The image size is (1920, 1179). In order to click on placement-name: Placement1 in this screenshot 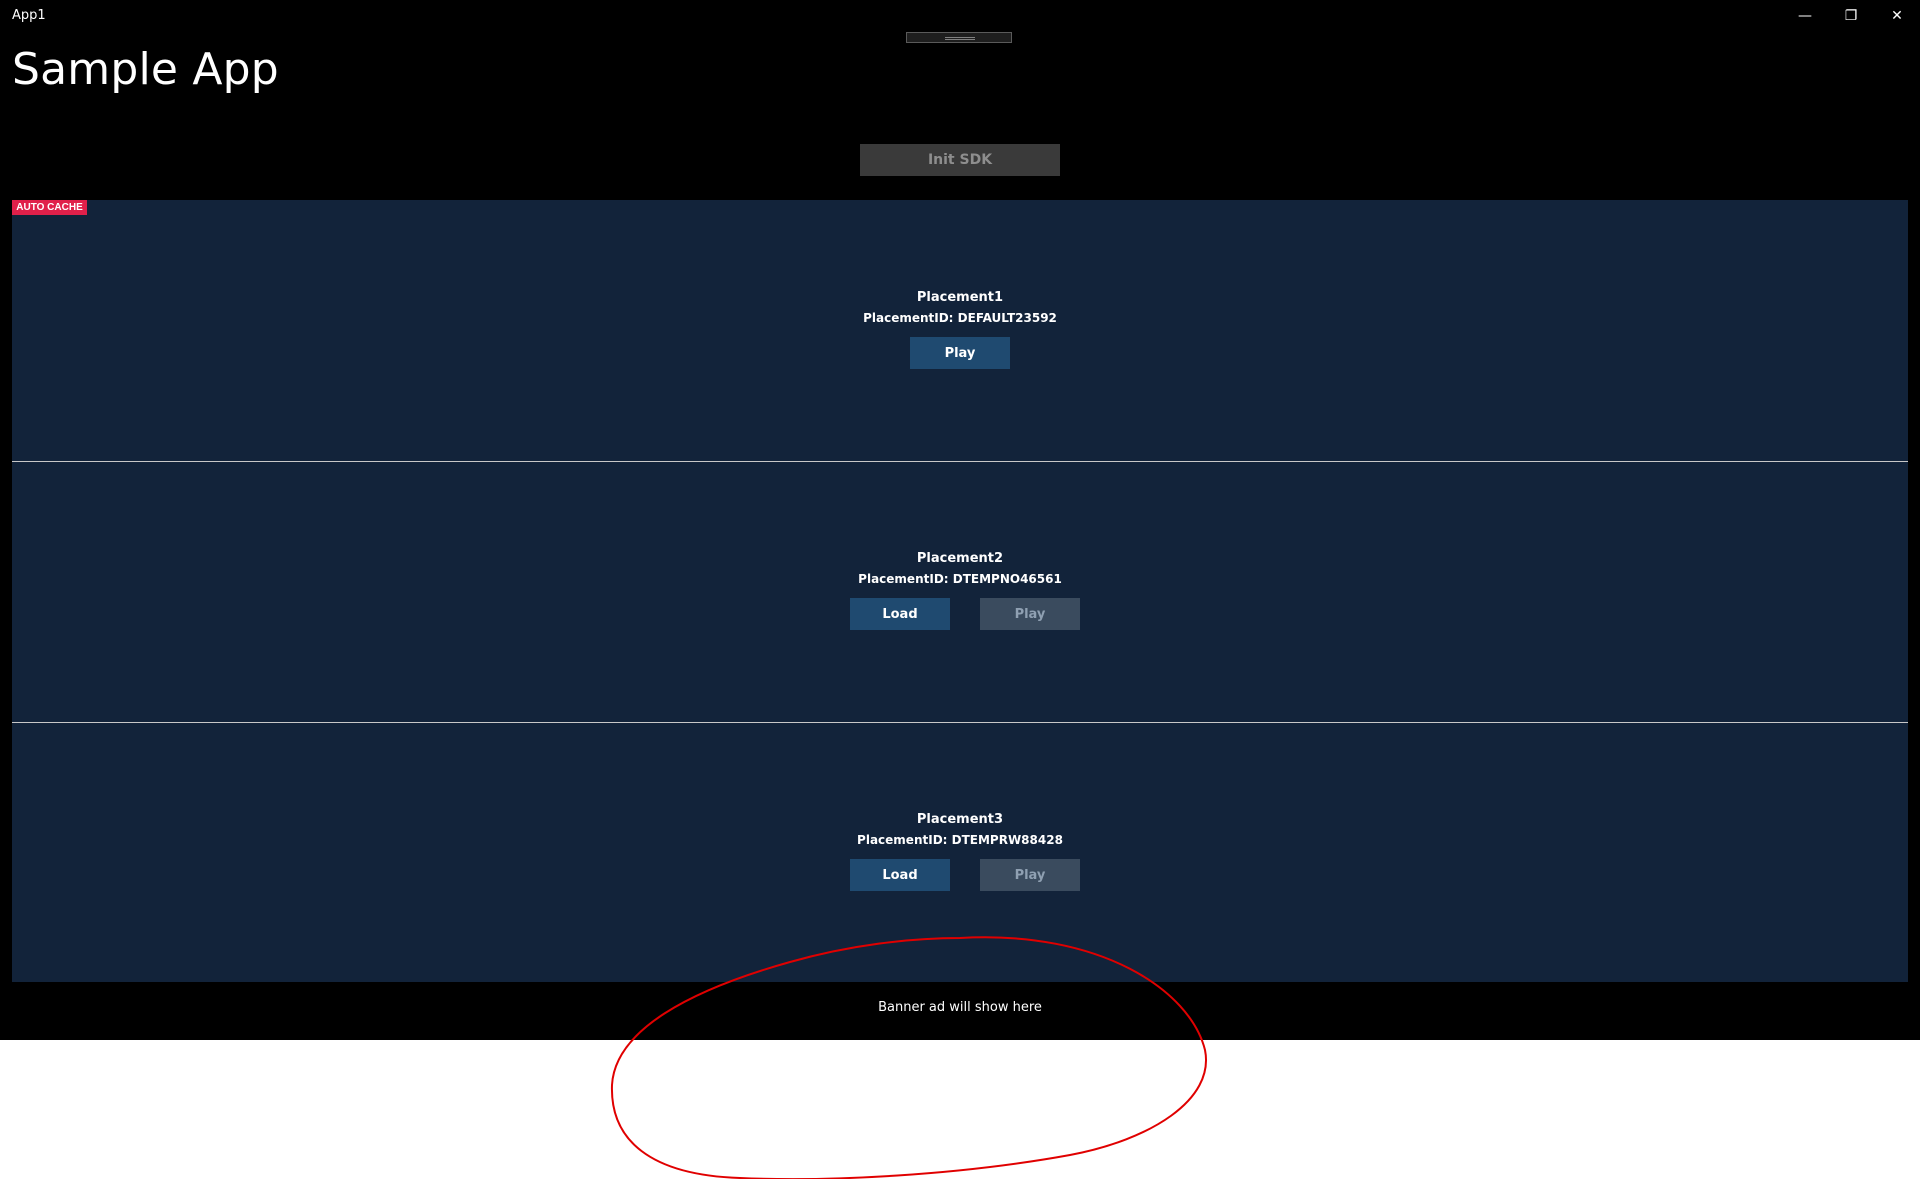, I will do `click(960, 297)`.